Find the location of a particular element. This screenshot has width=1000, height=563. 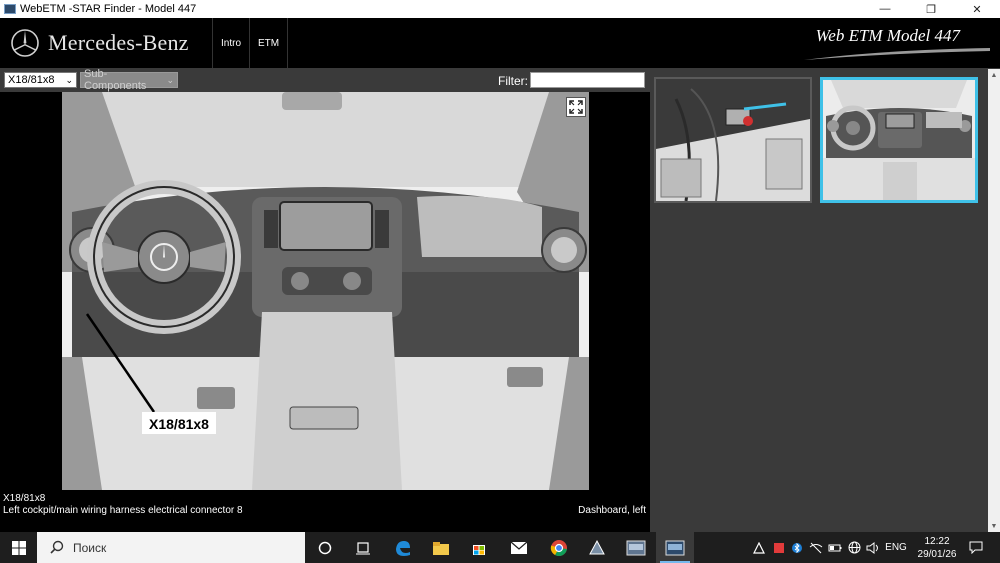

close-button: ✕ is located at coordinates (977, 9).